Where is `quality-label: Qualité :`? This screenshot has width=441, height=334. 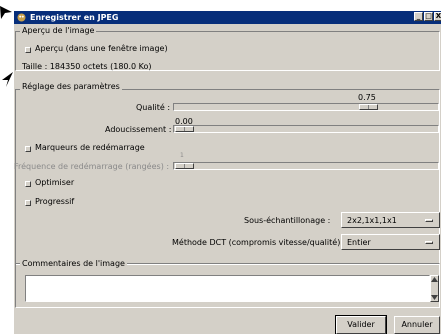 quality-label: Qualité : is located at coordinates (153, 107).